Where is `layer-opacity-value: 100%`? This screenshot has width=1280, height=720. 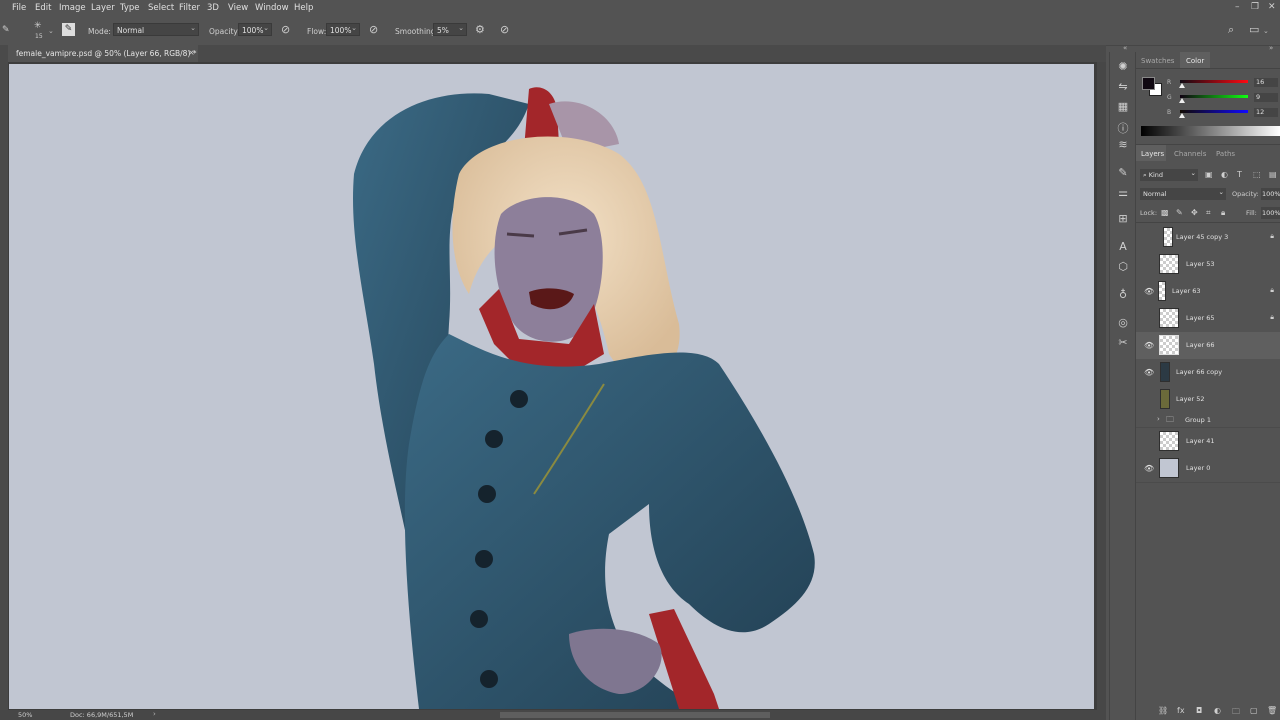
layer-opacity-value: 100% is located at coordinates (1270, 194).